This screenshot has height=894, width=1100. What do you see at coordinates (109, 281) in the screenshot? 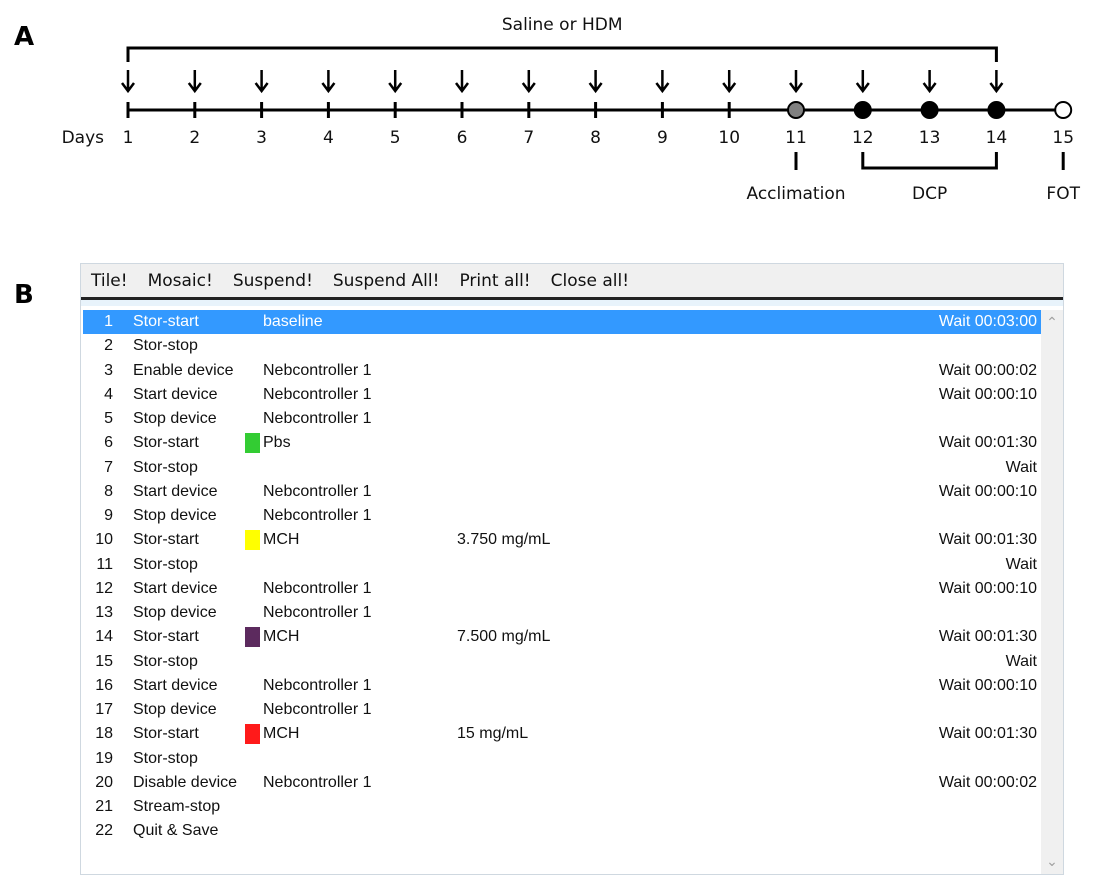
I see `menu-item-tile: Tile!` at bounding box center [109, 281].